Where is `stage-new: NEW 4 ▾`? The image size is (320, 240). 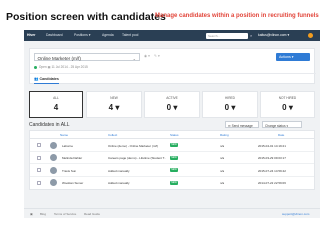
stage-new: NEW 4 ▾ is located at coordinates (114, 104).